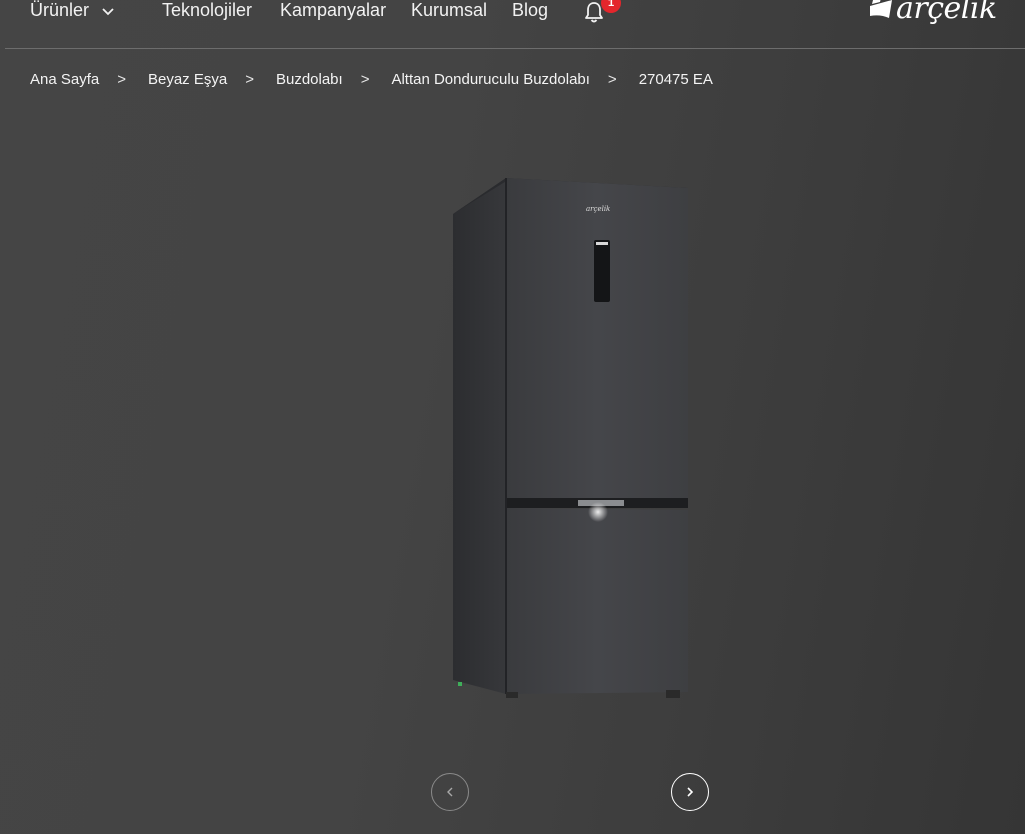 The image size is (1025, 834). Describe the element at coordinates (515, 48) in the screenshot. I see `header-divider` at that location.